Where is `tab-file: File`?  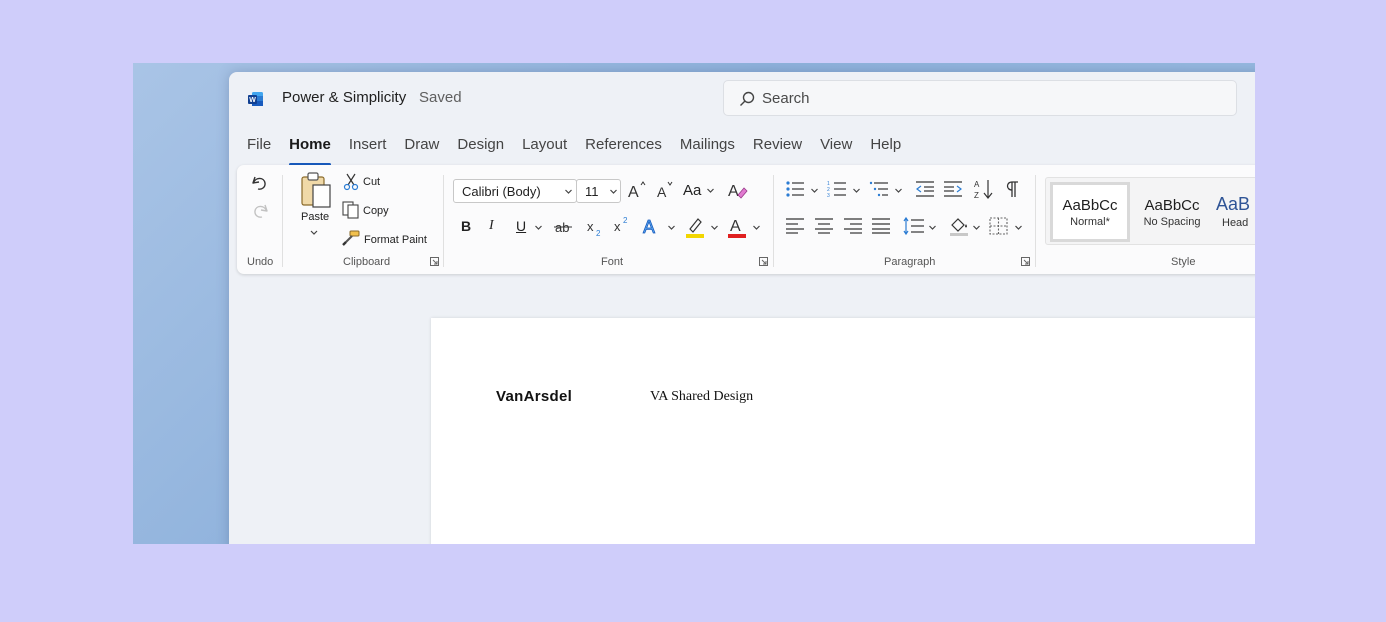
tab-file: File is located at coordinates (259, 148).